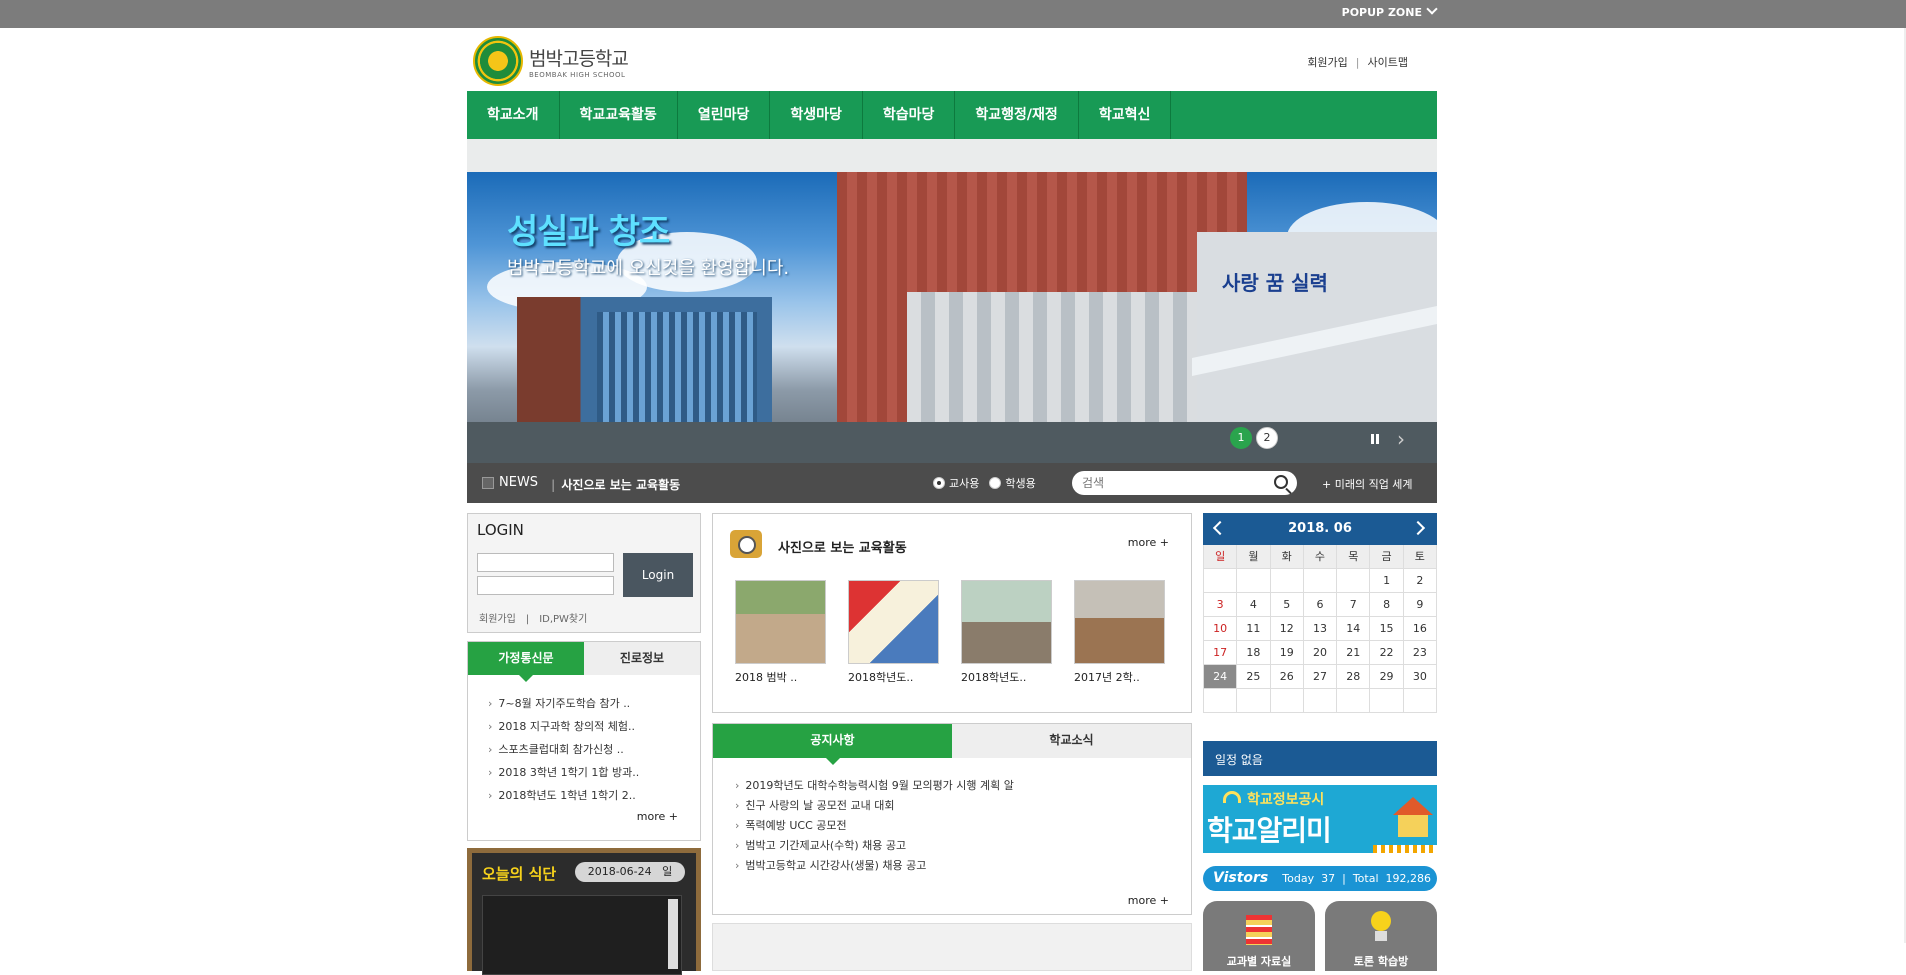 The width and height of the screenshot is (1906, 975). Describe the element at coordinates (1354, 677) in the screenshot. I see `calendar-day: 28` at that location.